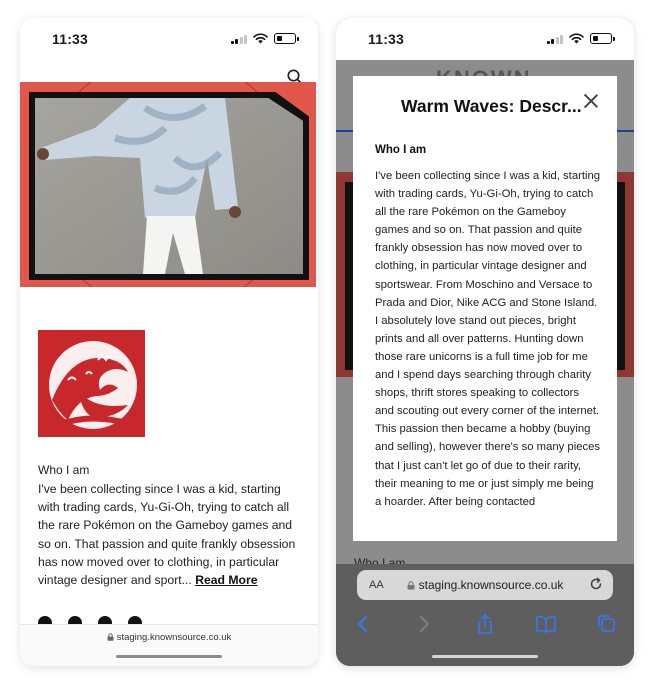 The height and width of the screenshot is (685, 654). Describe the element at coordinates (363, 624) in the screenshot. I see `back-icon` at that location.